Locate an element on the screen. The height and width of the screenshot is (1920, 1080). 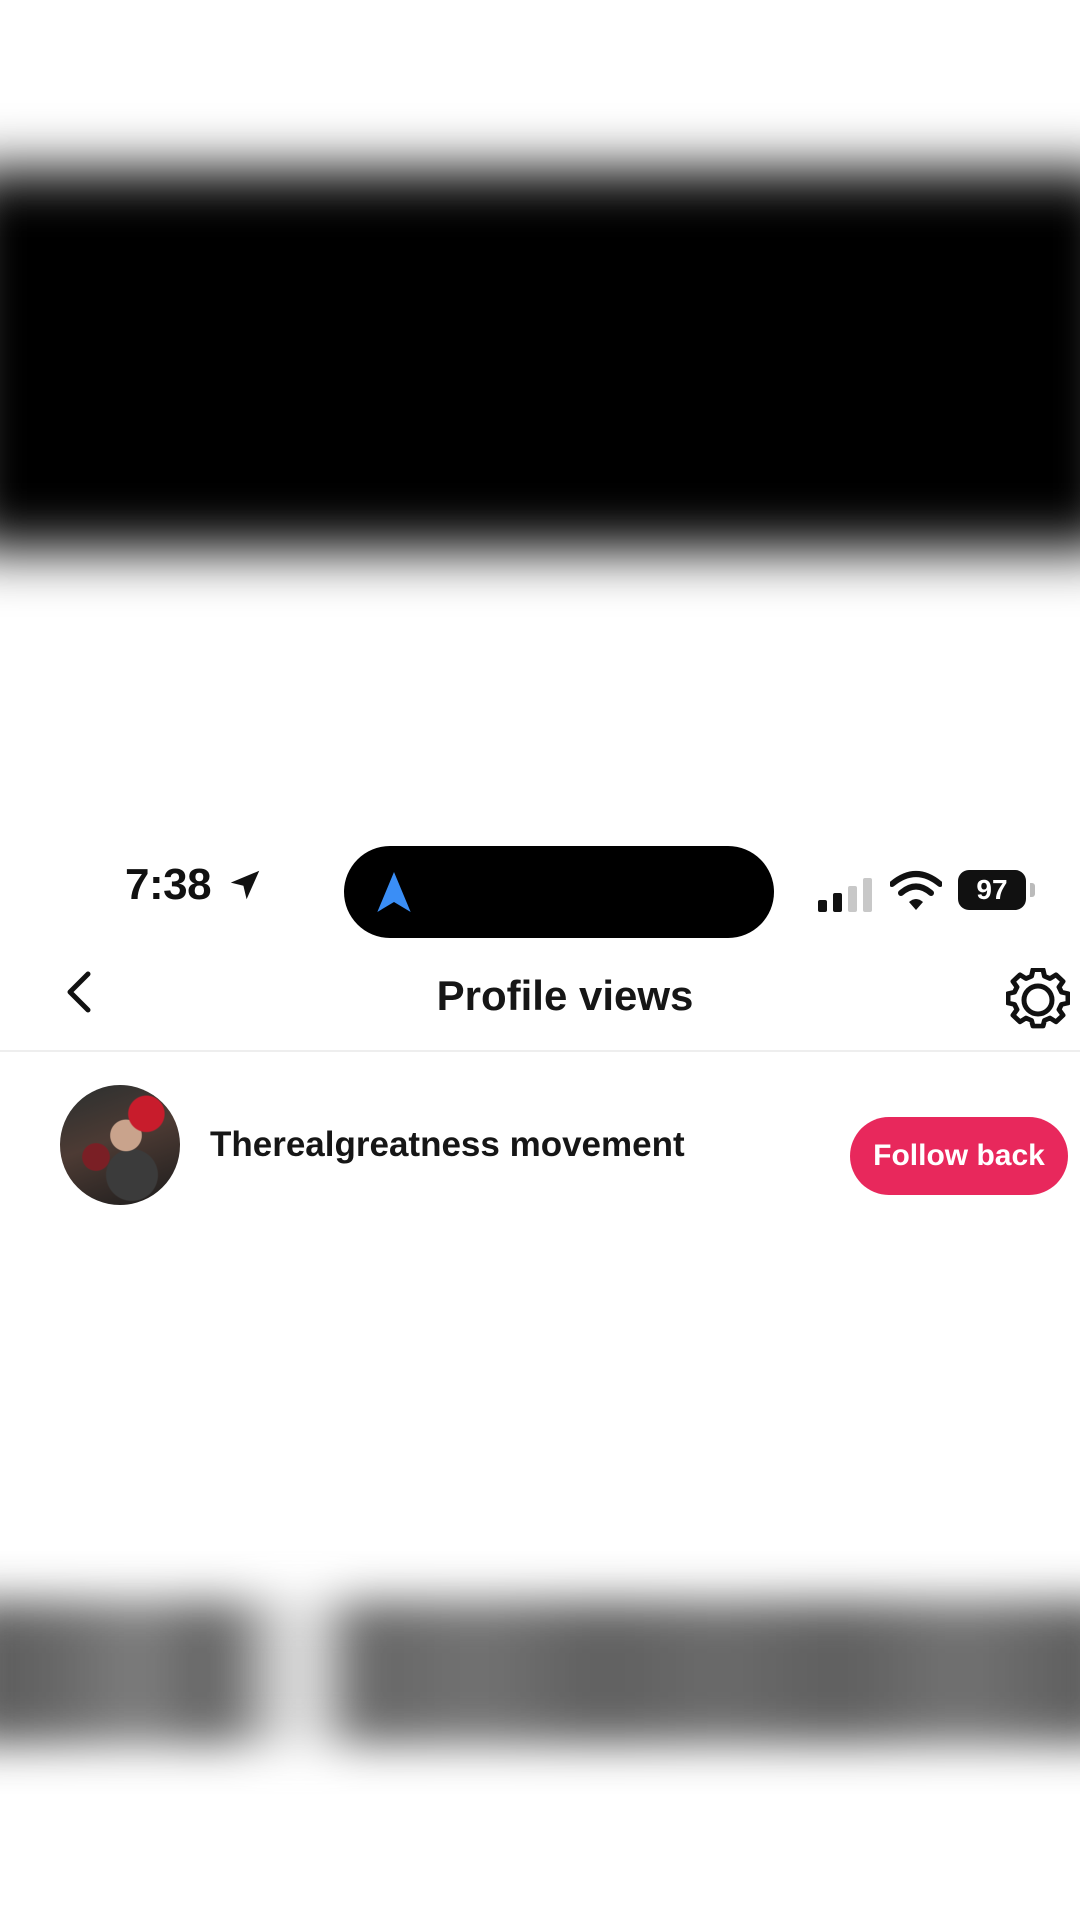
navigation-arrow-icon is located at coordinates (394, 892).